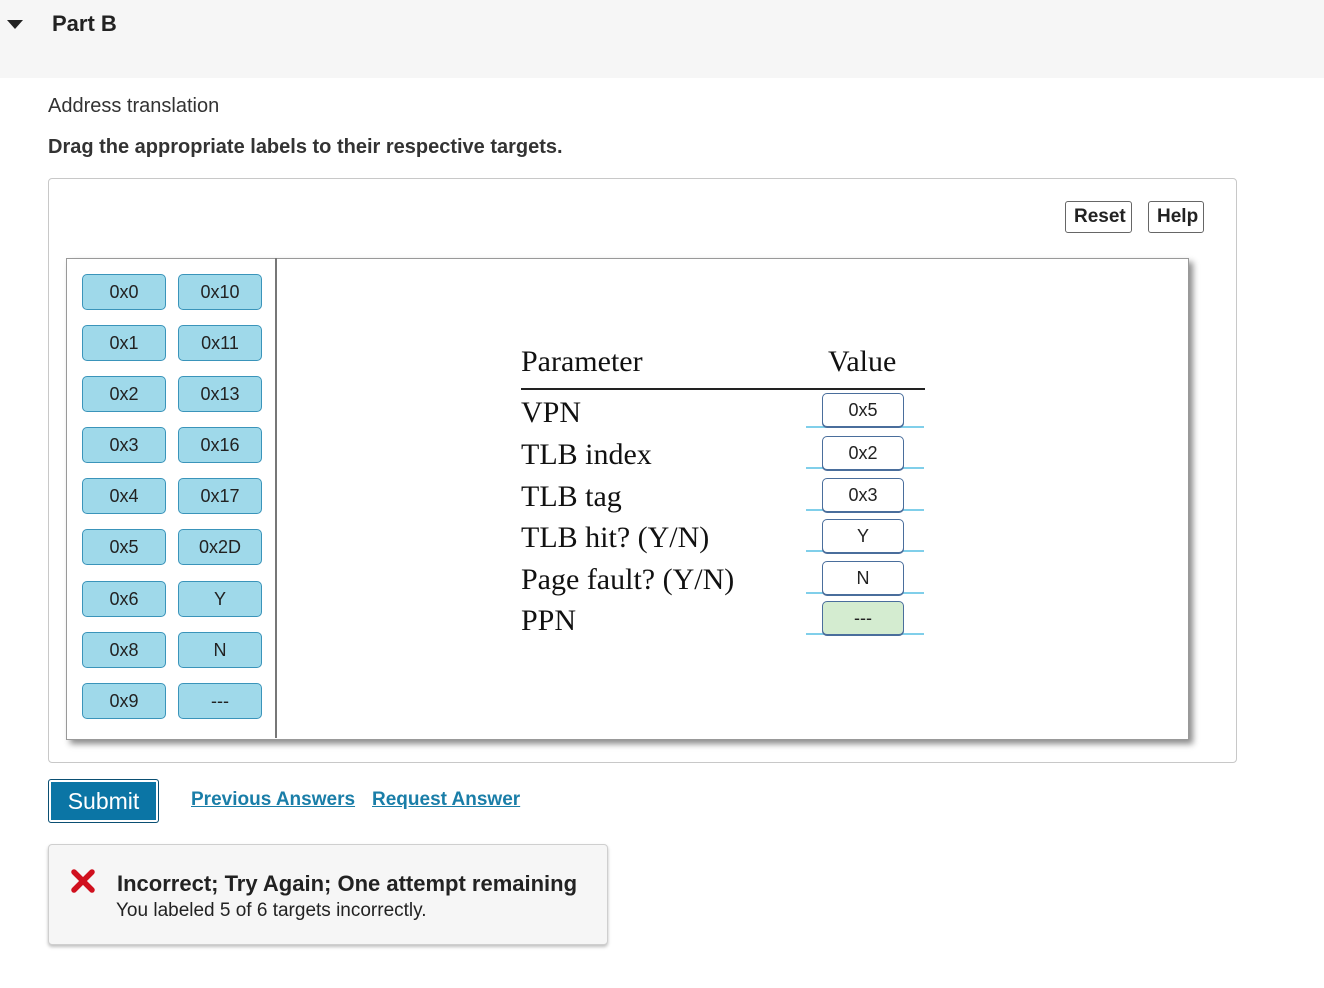 The width and height of the screenshot is (1324, 988). What do you see at coordinates (863, 410) in the screenshot?
I see `drop-target-vpn: 0x5` at bounding box center [863, 410].